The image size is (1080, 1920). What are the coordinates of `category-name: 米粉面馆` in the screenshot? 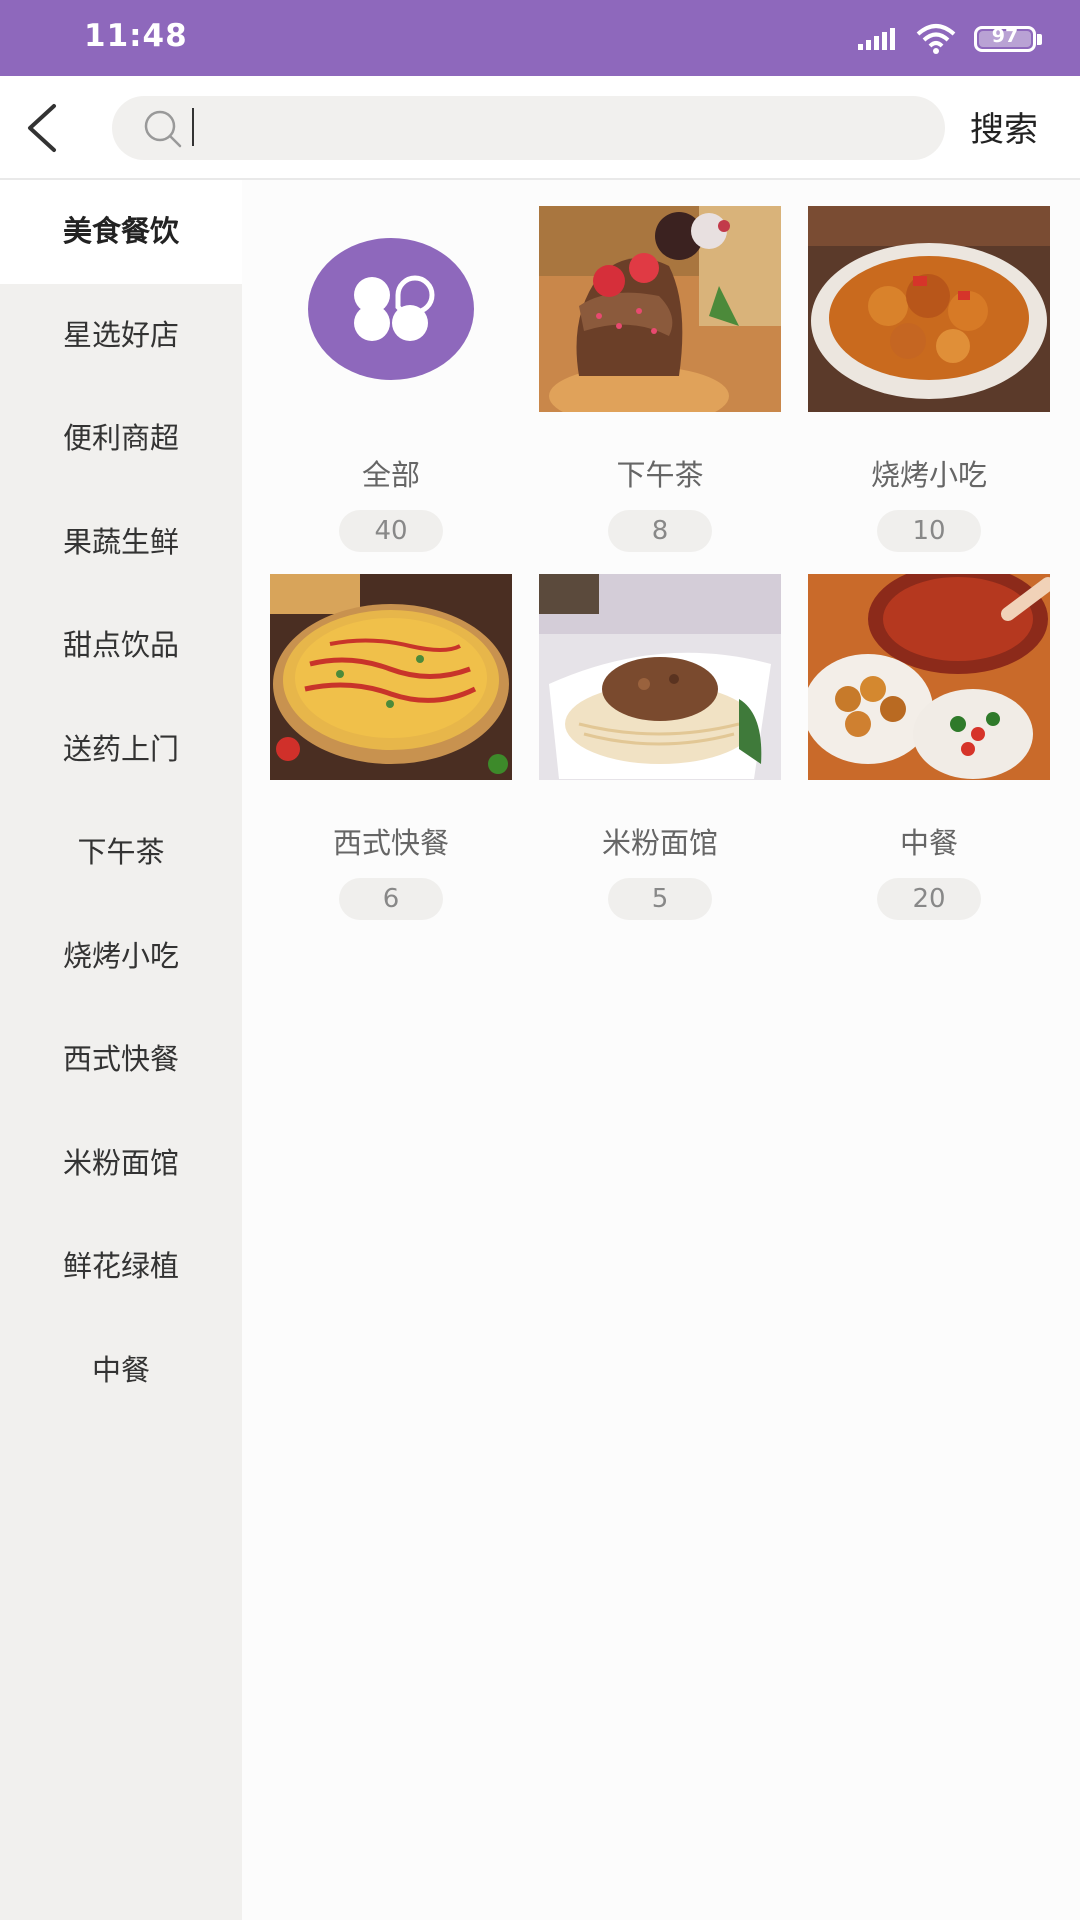 It's located at (659, 843).